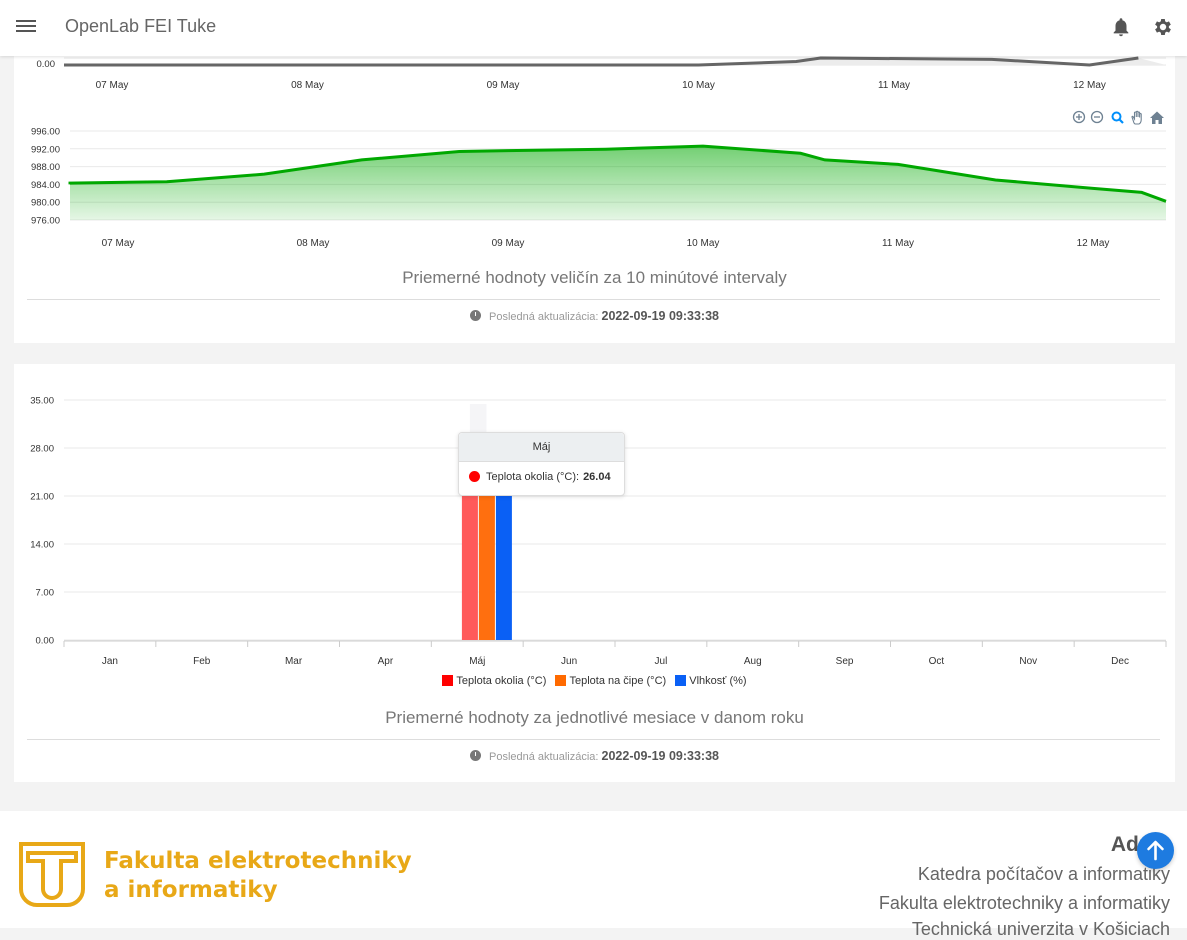  I want to click on bar-chart-x-tick: Apr, so click(386, 661).